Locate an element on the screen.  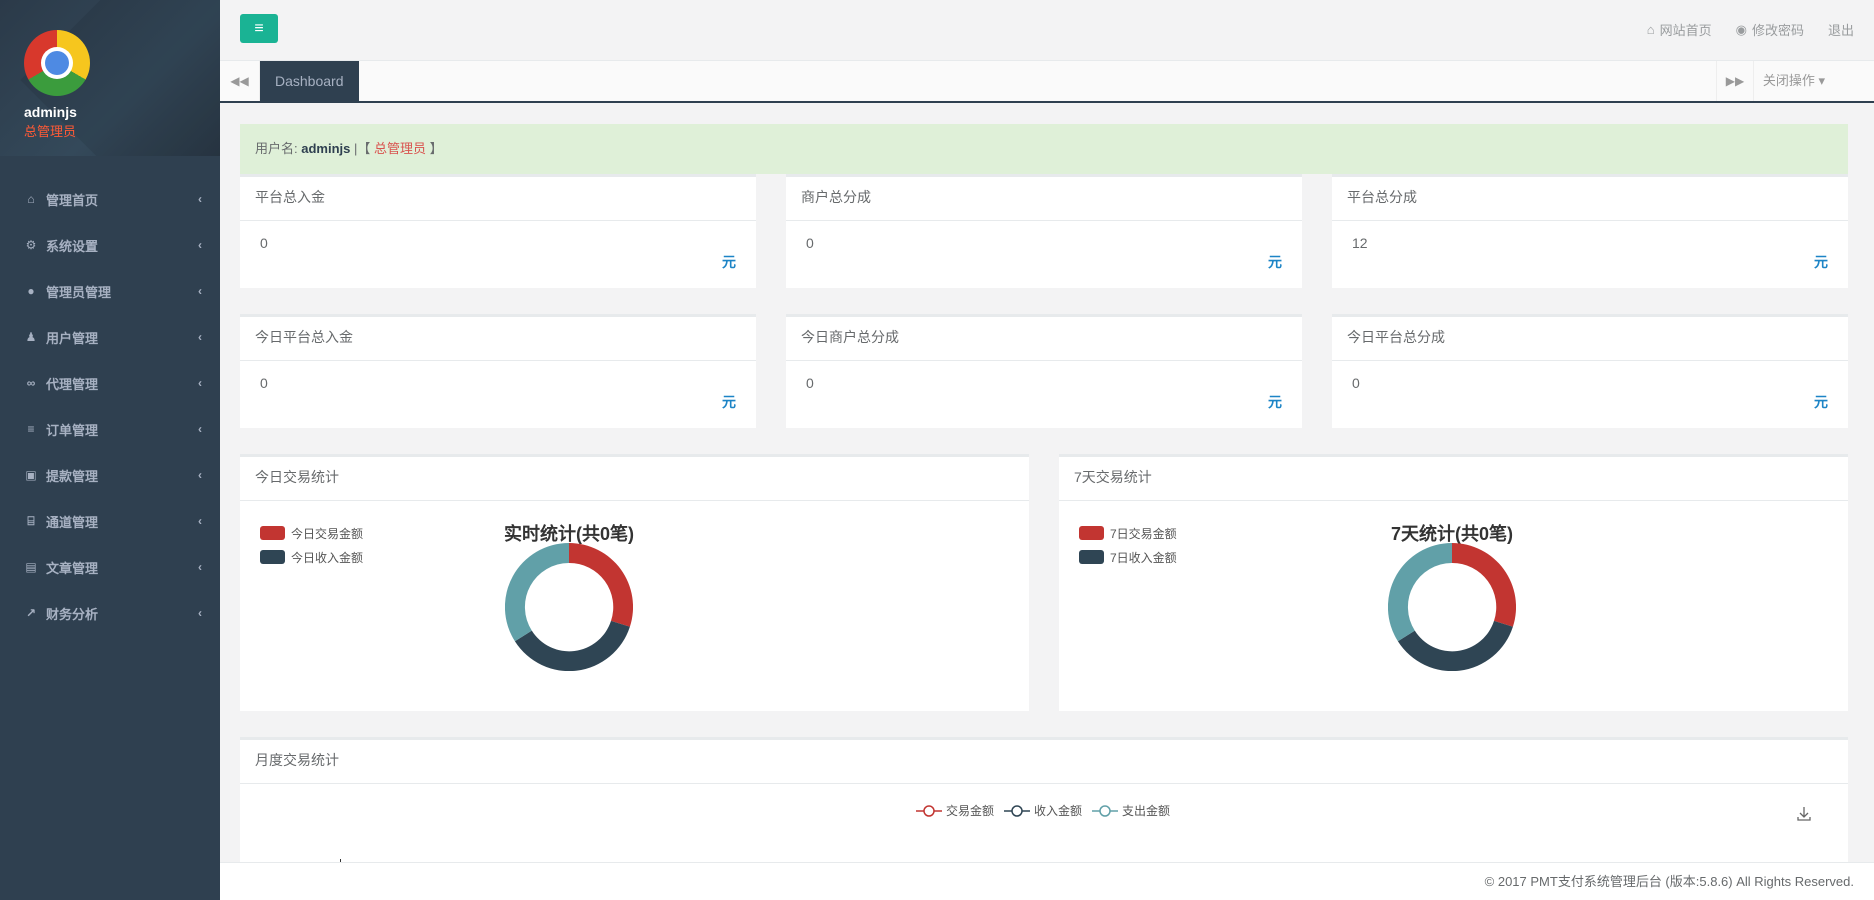
backward-icon: ◀◀ is located at coordinates (239, 81).